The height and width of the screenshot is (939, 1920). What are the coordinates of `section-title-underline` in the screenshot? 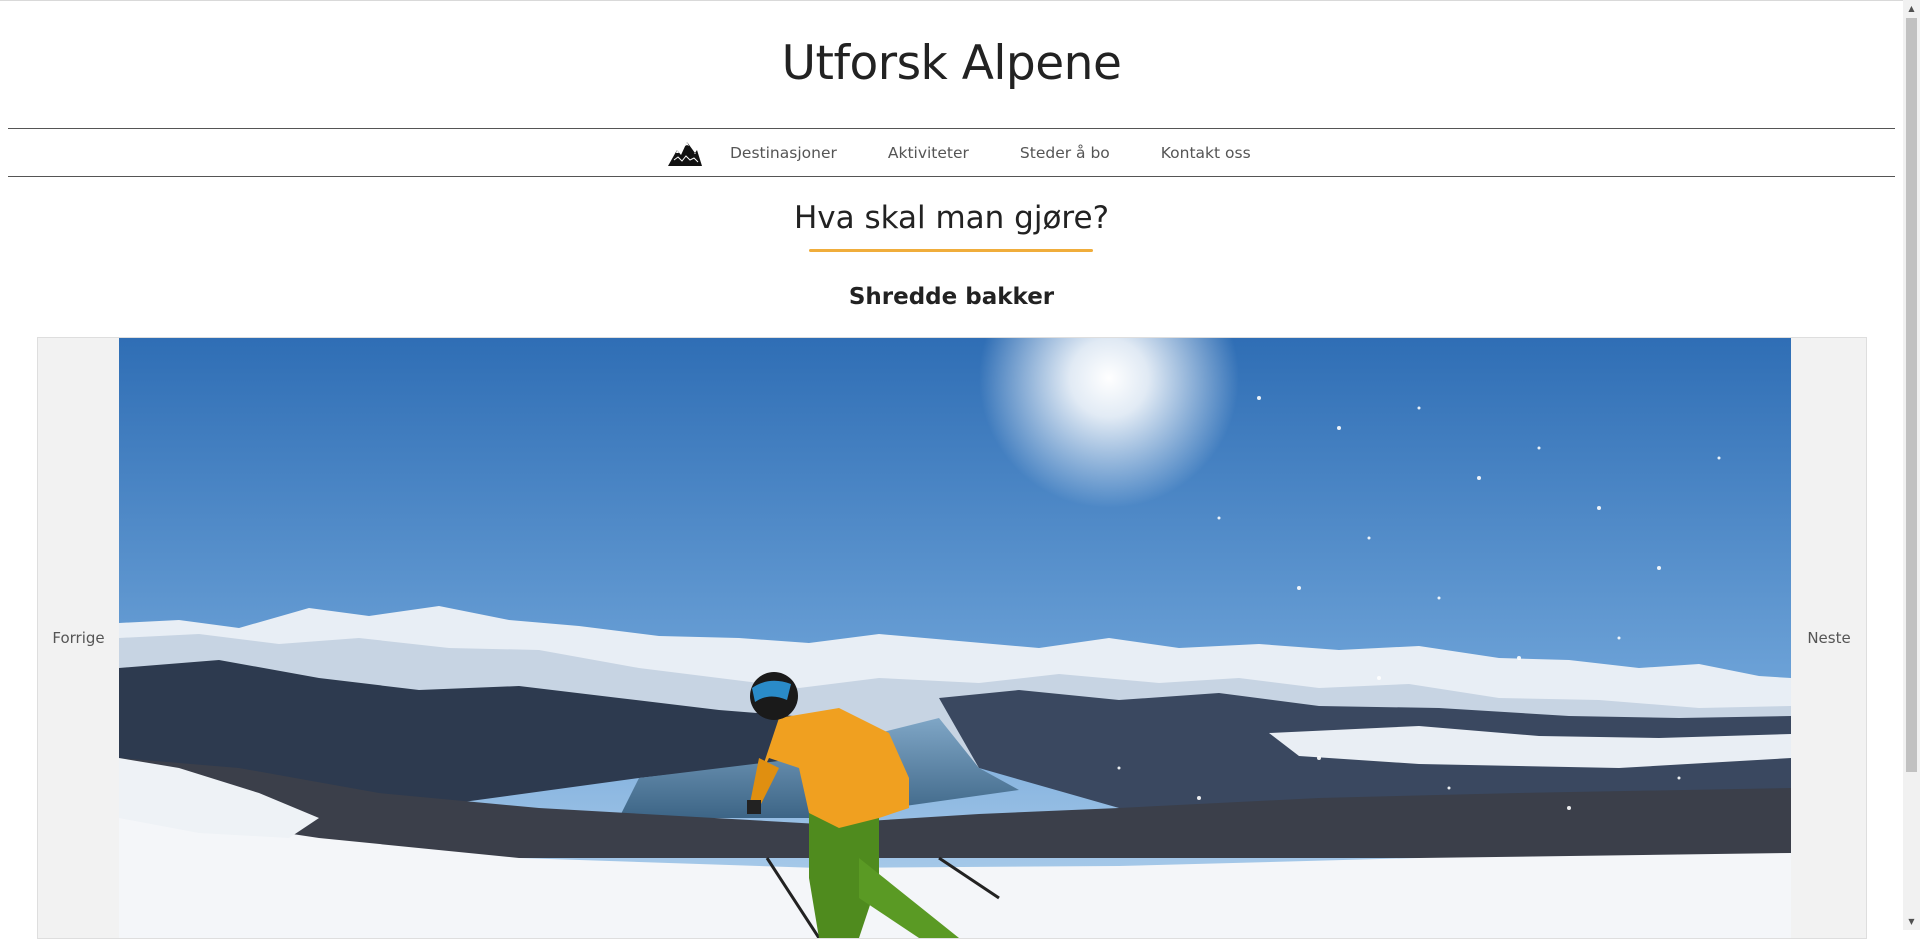 It's located at (951, 250).